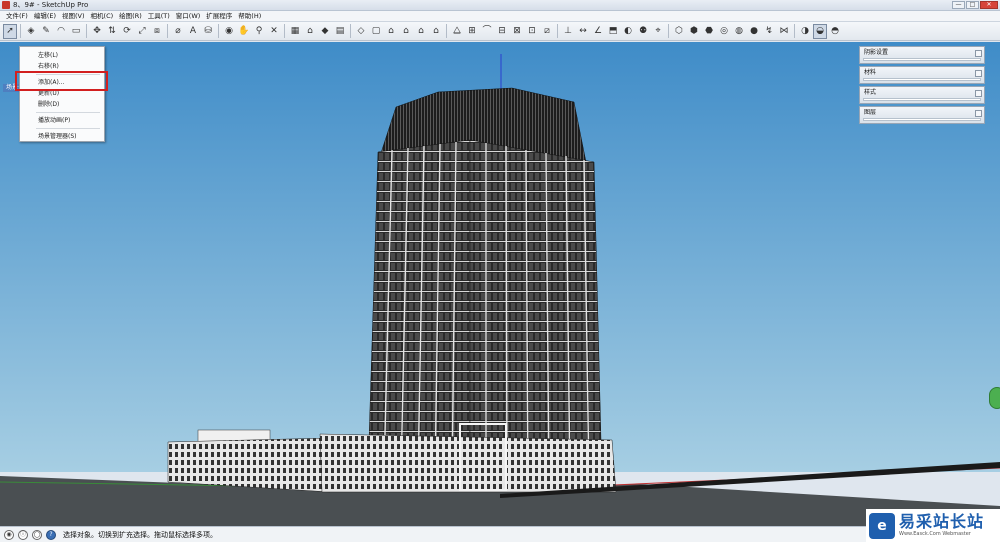 This screenshot has width=1000, height=542. I want to click on geo-location-icon: ◉, so click(9, 534).